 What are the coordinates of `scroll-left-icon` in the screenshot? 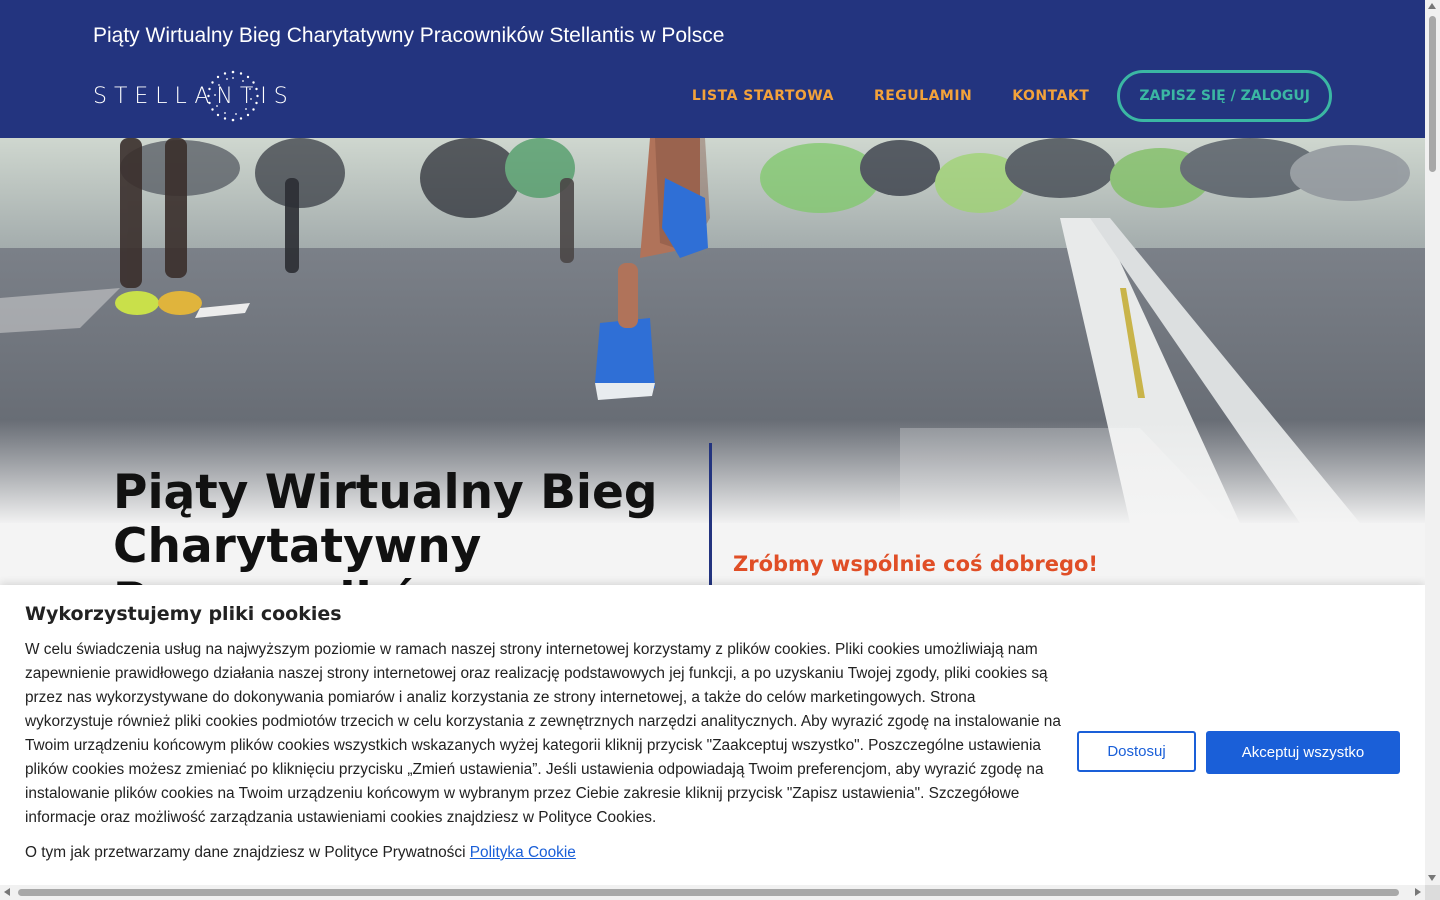 It's located at (7, 892).